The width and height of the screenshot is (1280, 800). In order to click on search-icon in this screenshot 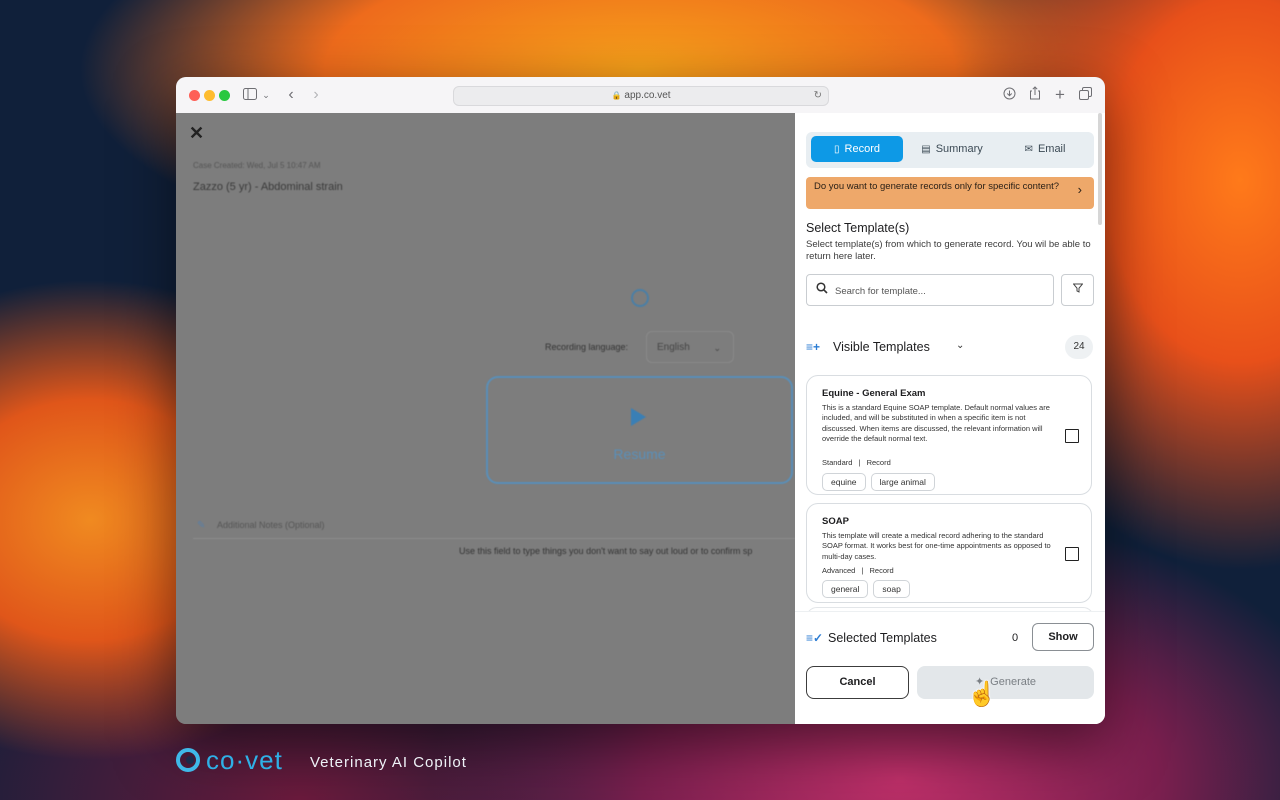, I will do `click(822, 289)`.